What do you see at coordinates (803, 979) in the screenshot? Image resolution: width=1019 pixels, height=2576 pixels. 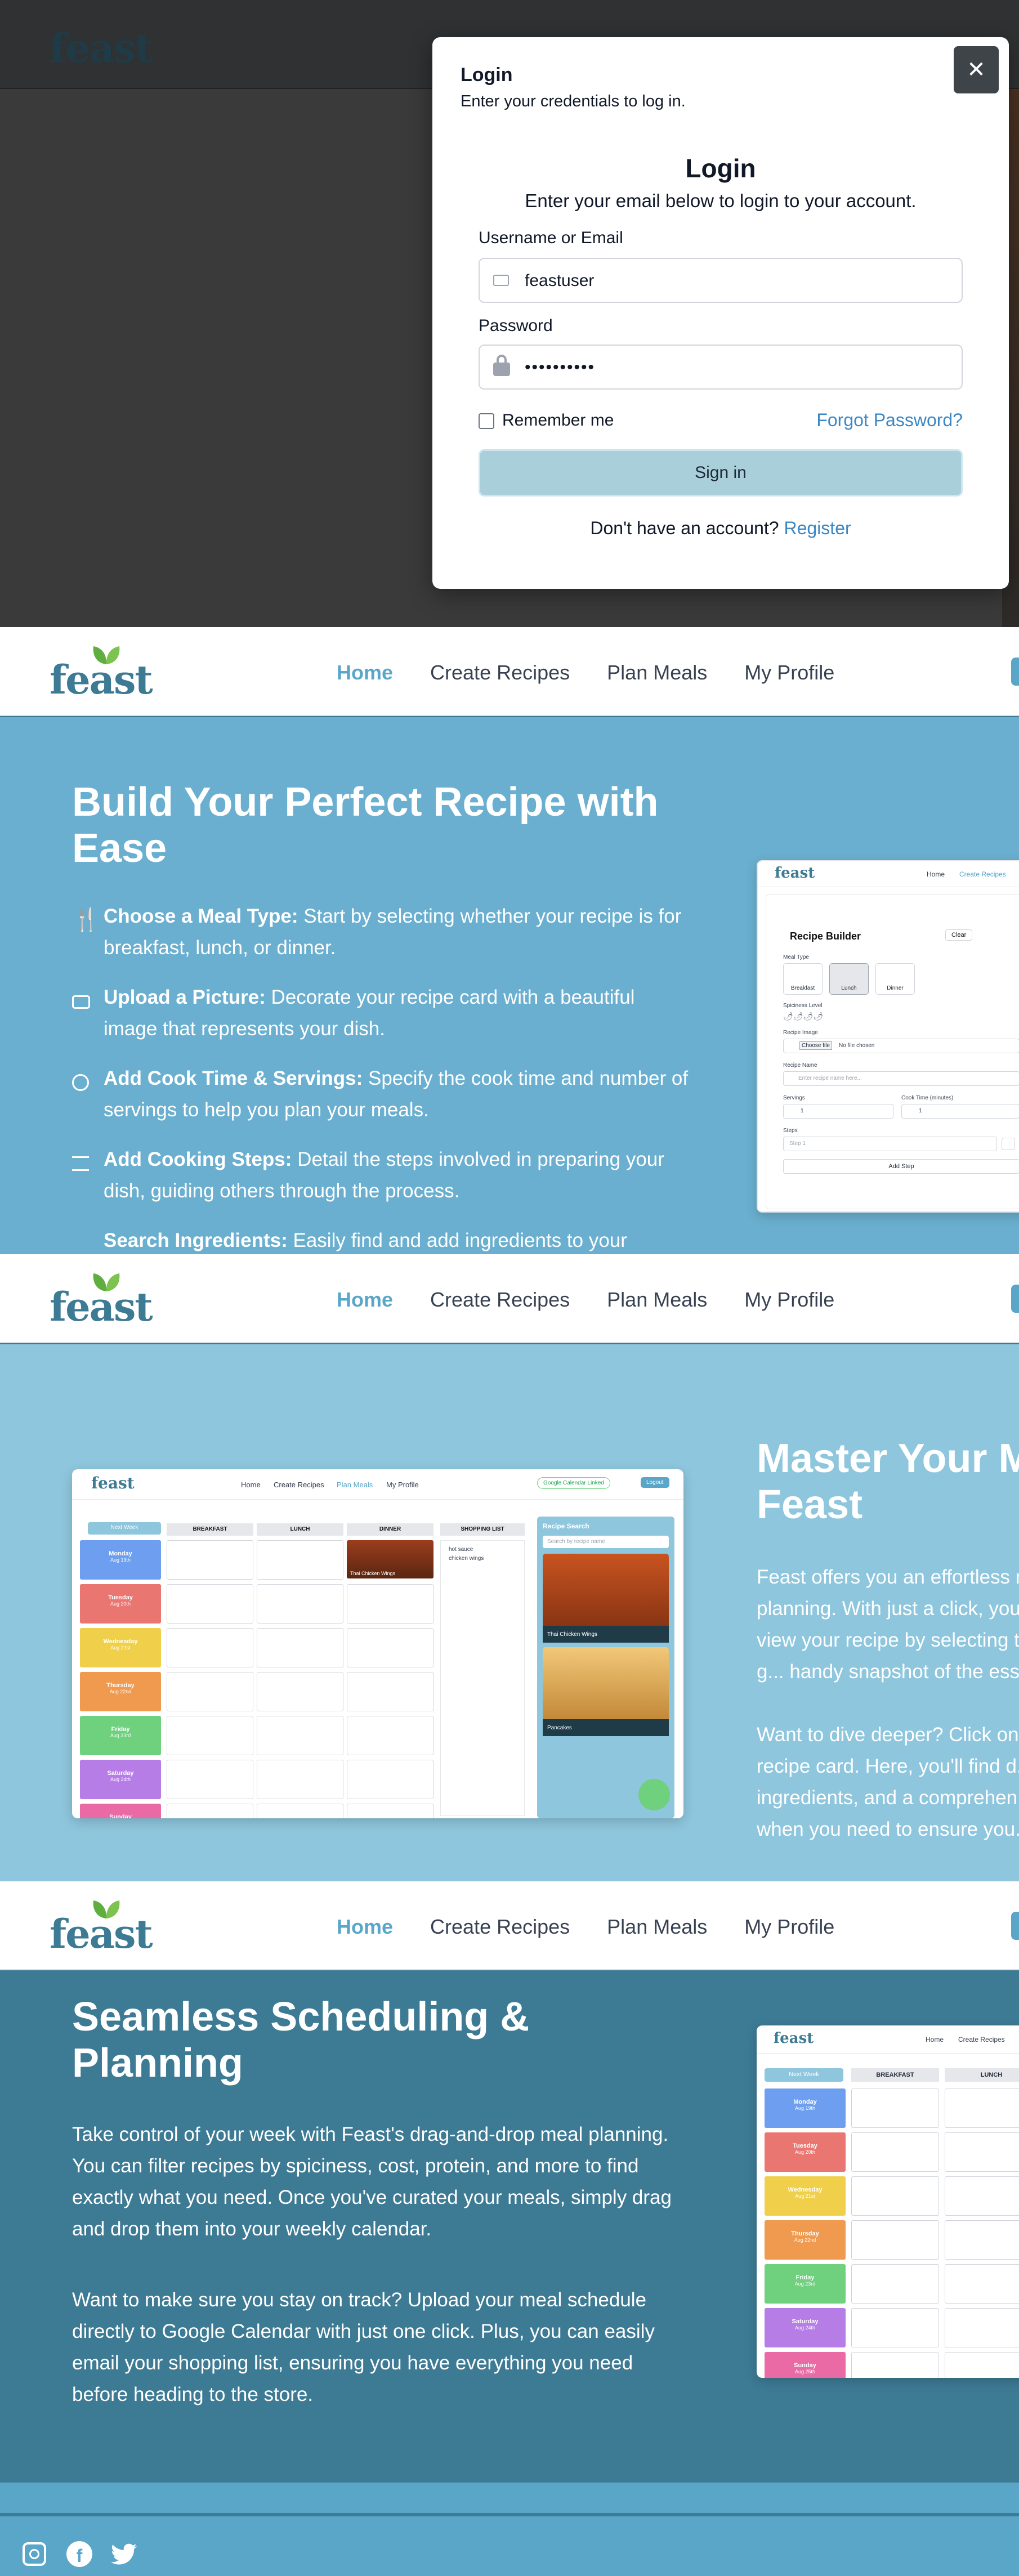 I see `mock-breakfast: Breakfast` at bounding box center [803, 979].